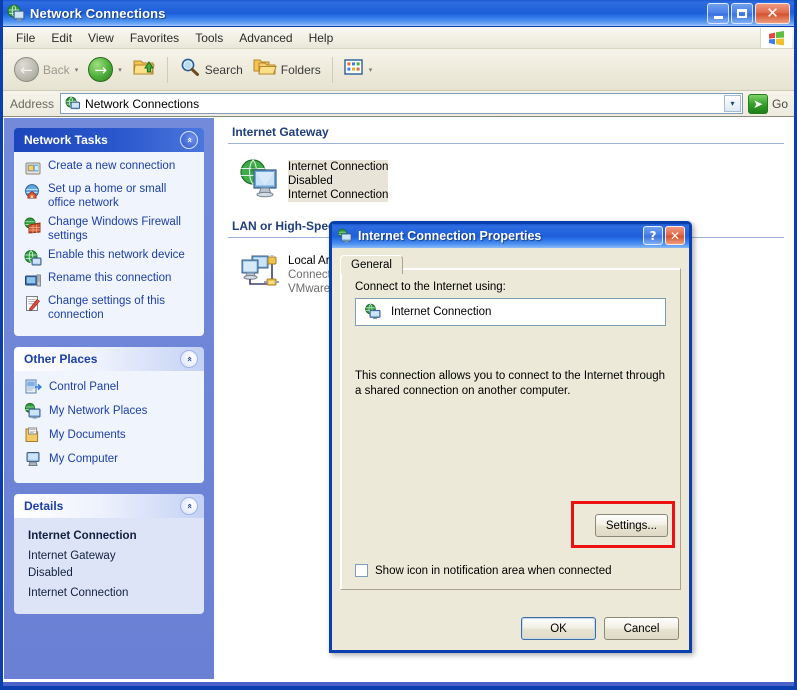  Describe the element at coordinates (32, 103) in the screenshot. I see `address-label: Address` at that location.